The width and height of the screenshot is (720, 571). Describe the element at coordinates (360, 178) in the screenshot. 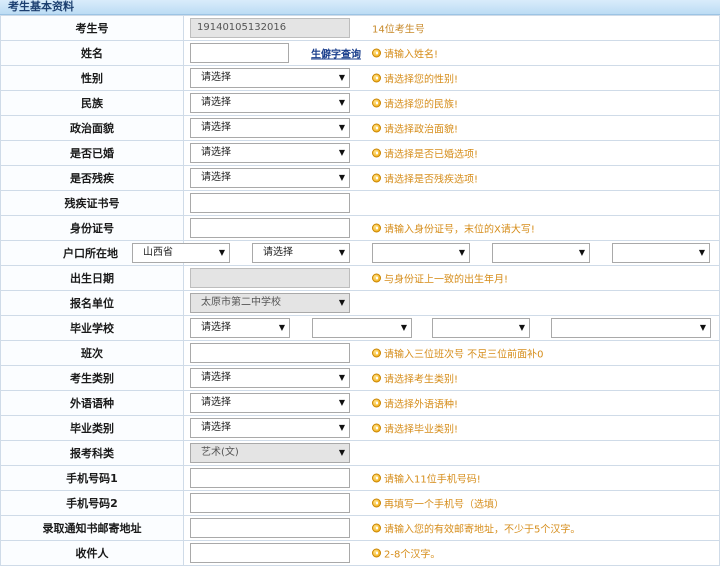

I see `row-disabled: 是否残疾 请选择 ▼ 请选择是否残疾选项!` at that location.